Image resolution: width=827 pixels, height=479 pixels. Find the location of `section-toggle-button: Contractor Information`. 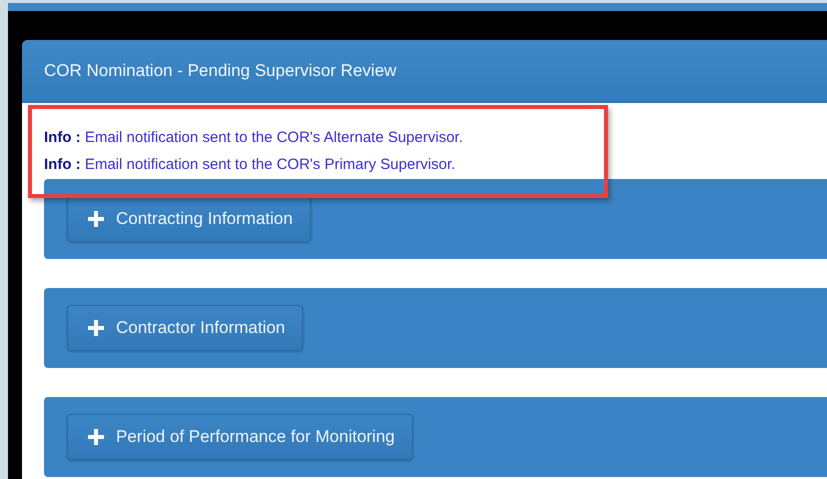

section-toggle-button: Contractor Information is located at coordinates (185, 328).